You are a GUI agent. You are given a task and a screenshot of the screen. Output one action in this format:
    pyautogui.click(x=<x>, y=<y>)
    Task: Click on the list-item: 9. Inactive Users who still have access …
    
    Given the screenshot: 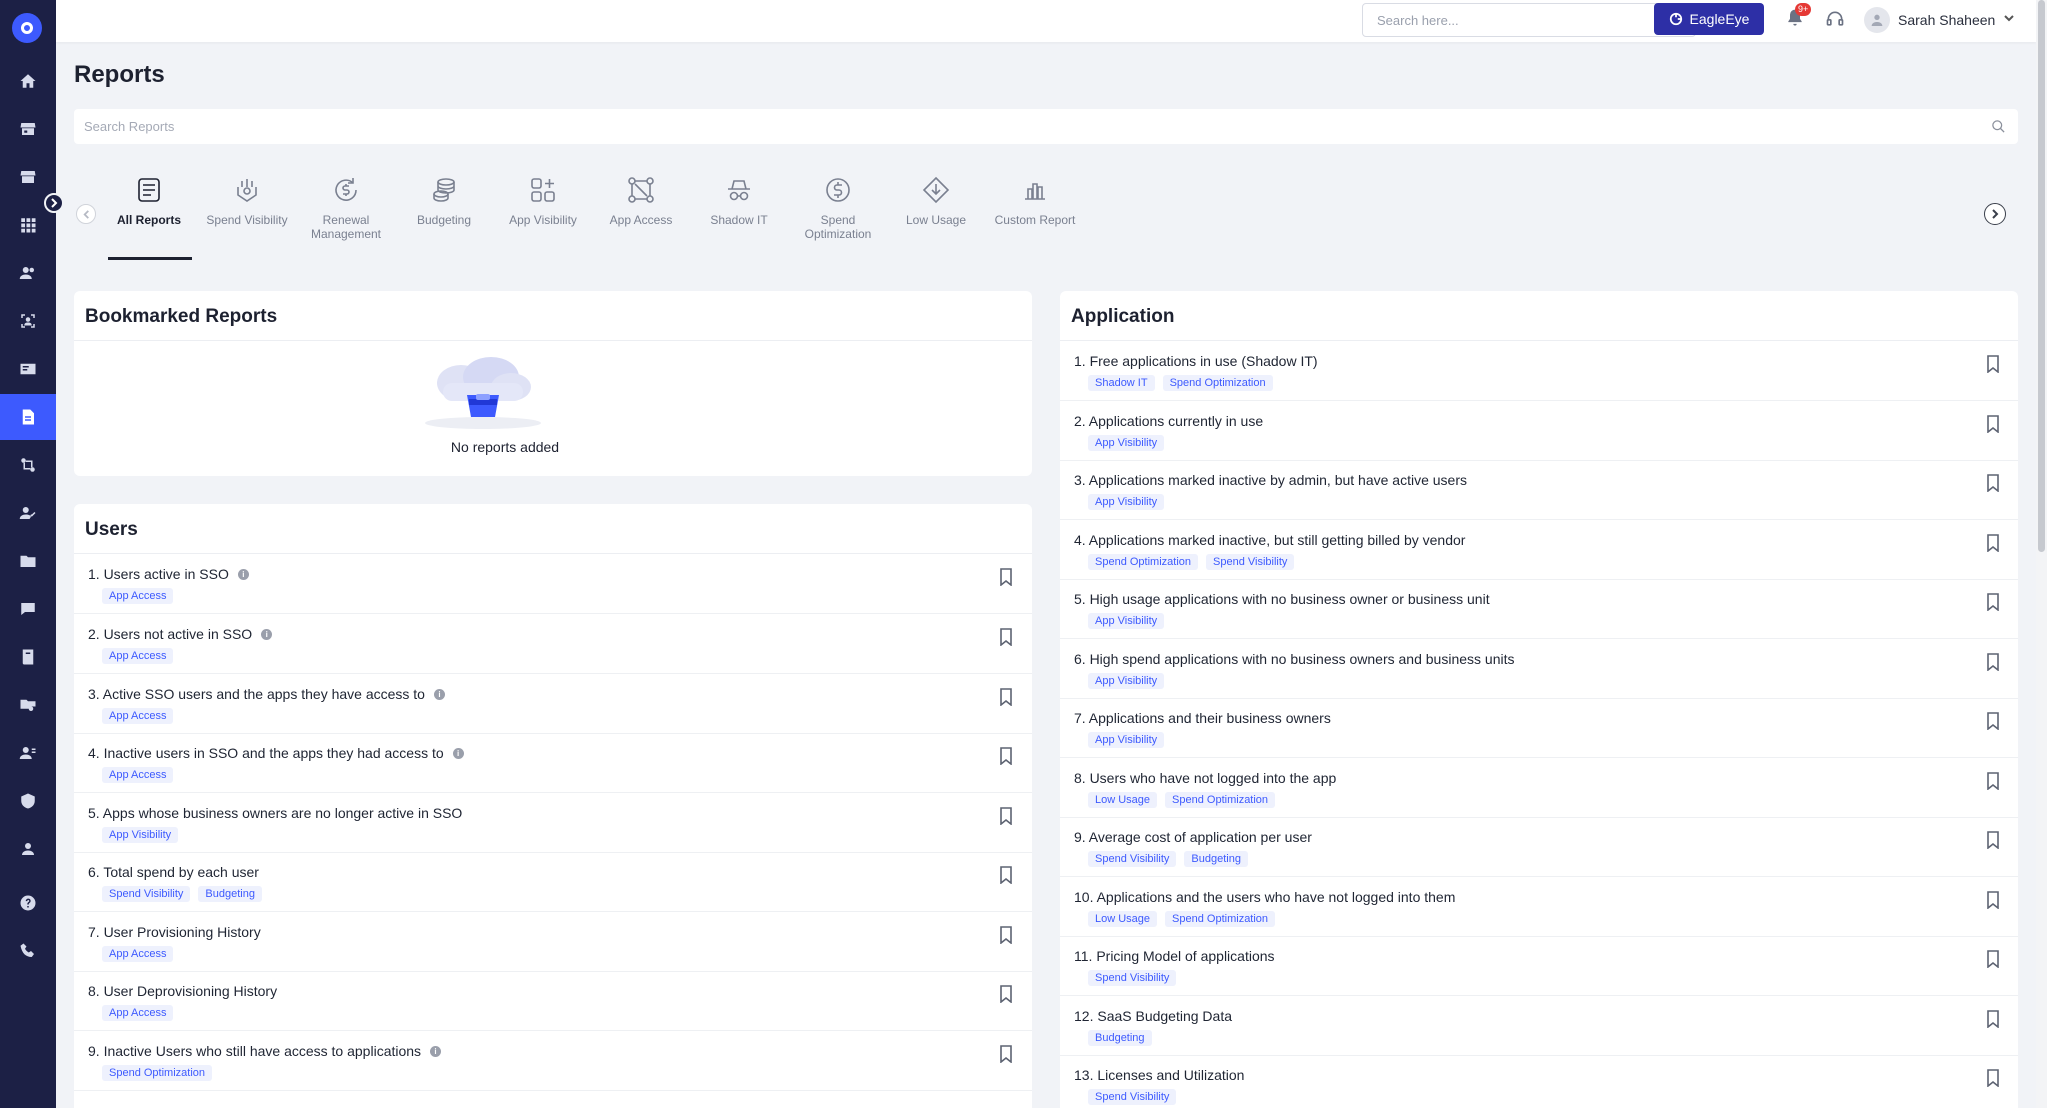 What is the action you would take?
    pyautogui.click(x=553, y=1061)
    